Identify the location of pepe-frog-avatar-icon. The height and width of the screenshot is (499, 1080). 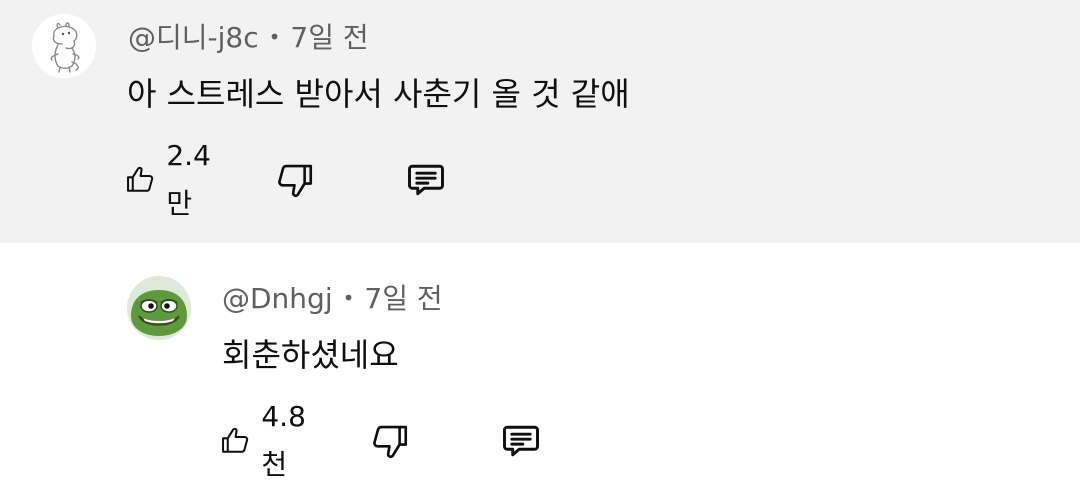
(159, 308).